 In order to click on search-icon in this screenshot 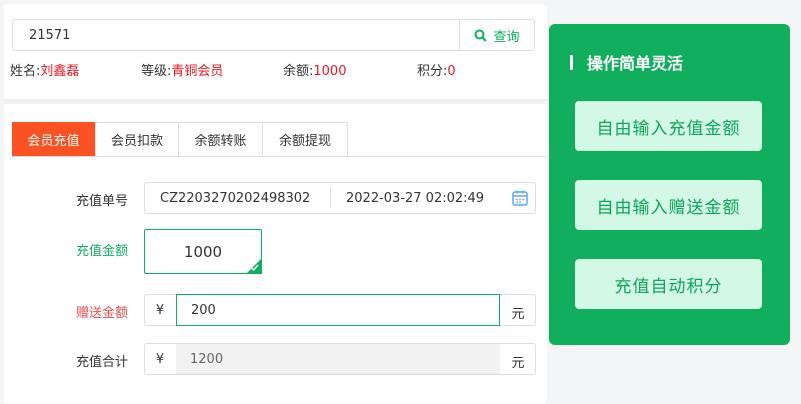, I will do `click(481, 35)`.